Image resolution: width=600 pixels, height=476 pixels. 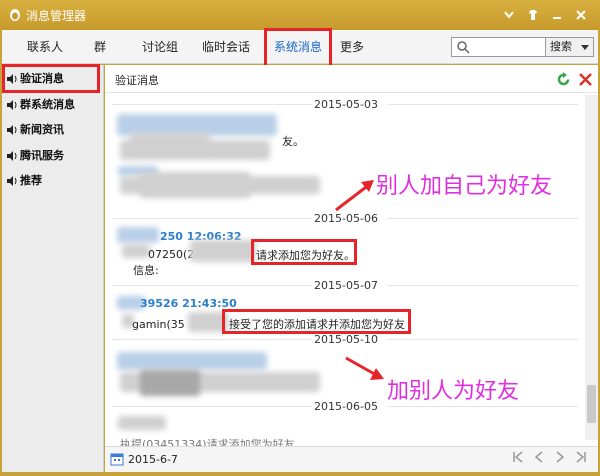 What do you see at coordinates (146, 270) in the screenshot?
I see `message-text: 信息:` at bounding box center [146, 270].